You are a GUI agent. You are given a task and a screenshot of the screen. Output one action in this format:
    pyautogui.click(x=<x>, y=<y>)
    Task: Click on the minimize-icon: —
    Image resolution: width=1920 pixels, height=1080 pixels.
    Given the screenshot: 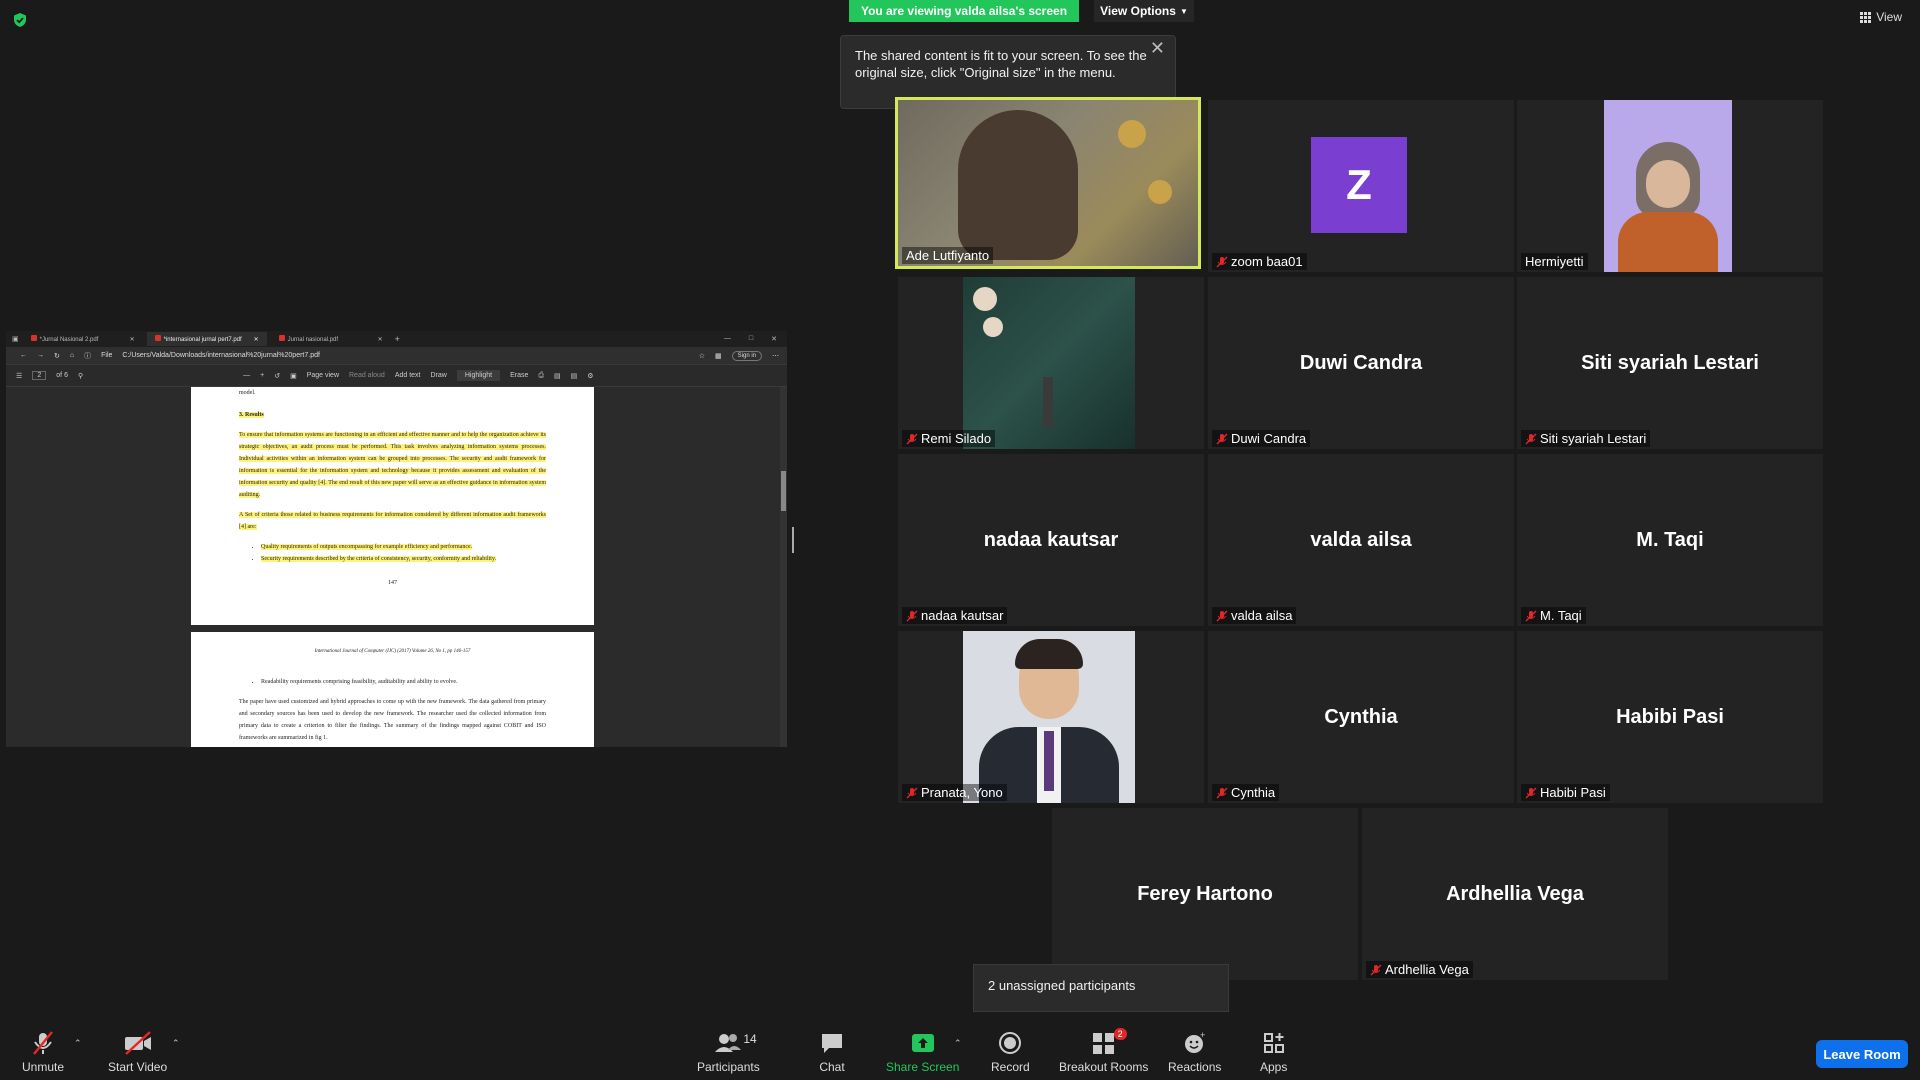 What is the action you would take?
    pyautogui.click(x=727, y=339)
    